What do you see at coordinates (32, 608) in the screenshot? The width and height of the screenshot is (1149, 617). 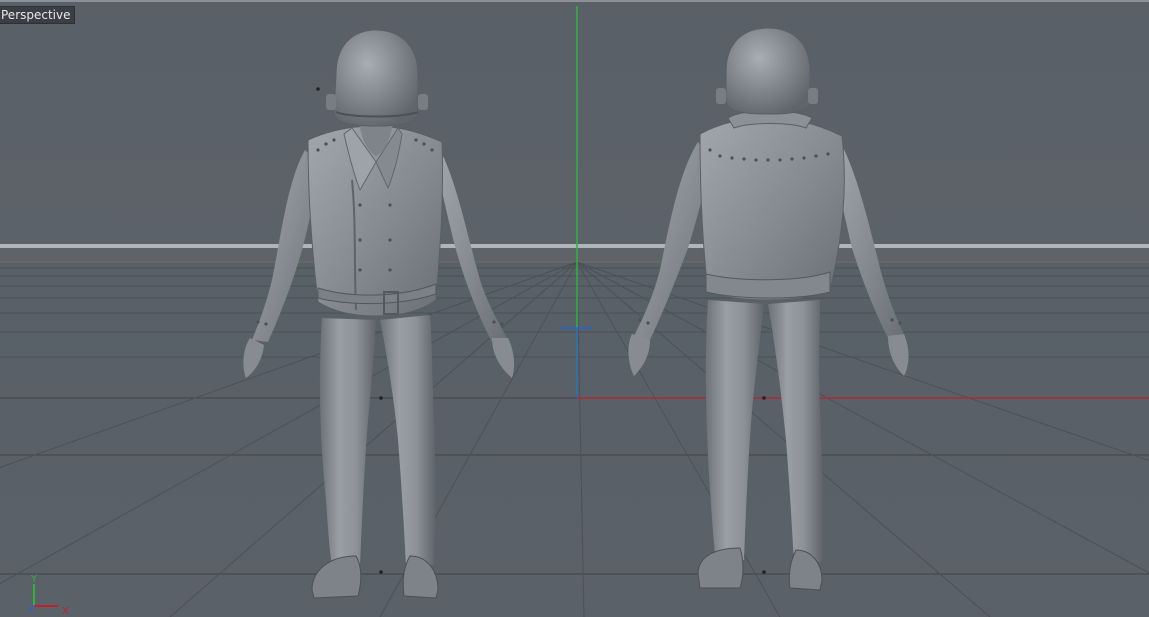 I see `gizmo-z-axis` at bounding box center [32, 608].